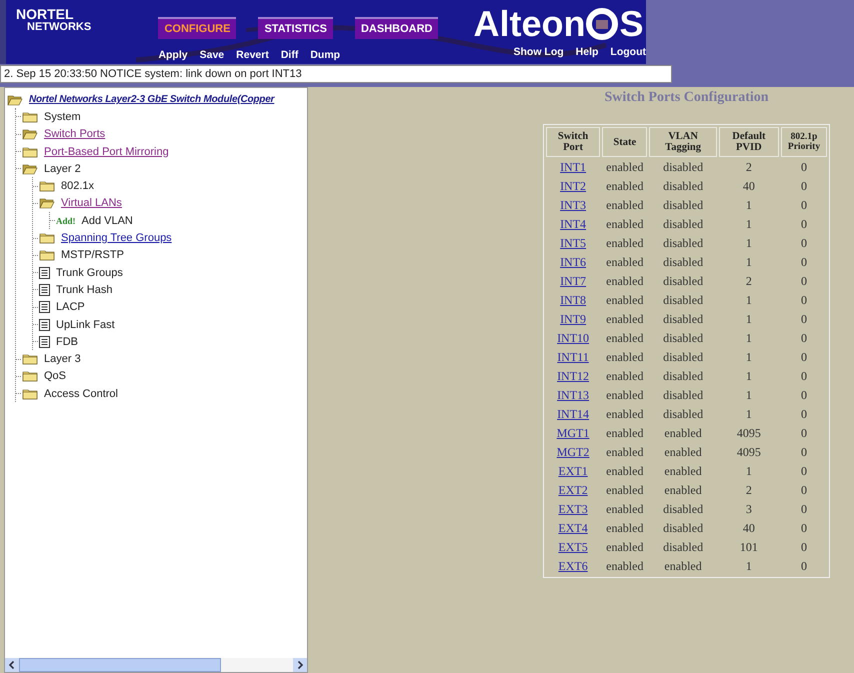  I want to click on tree-item: QoS, so click(55, 376).